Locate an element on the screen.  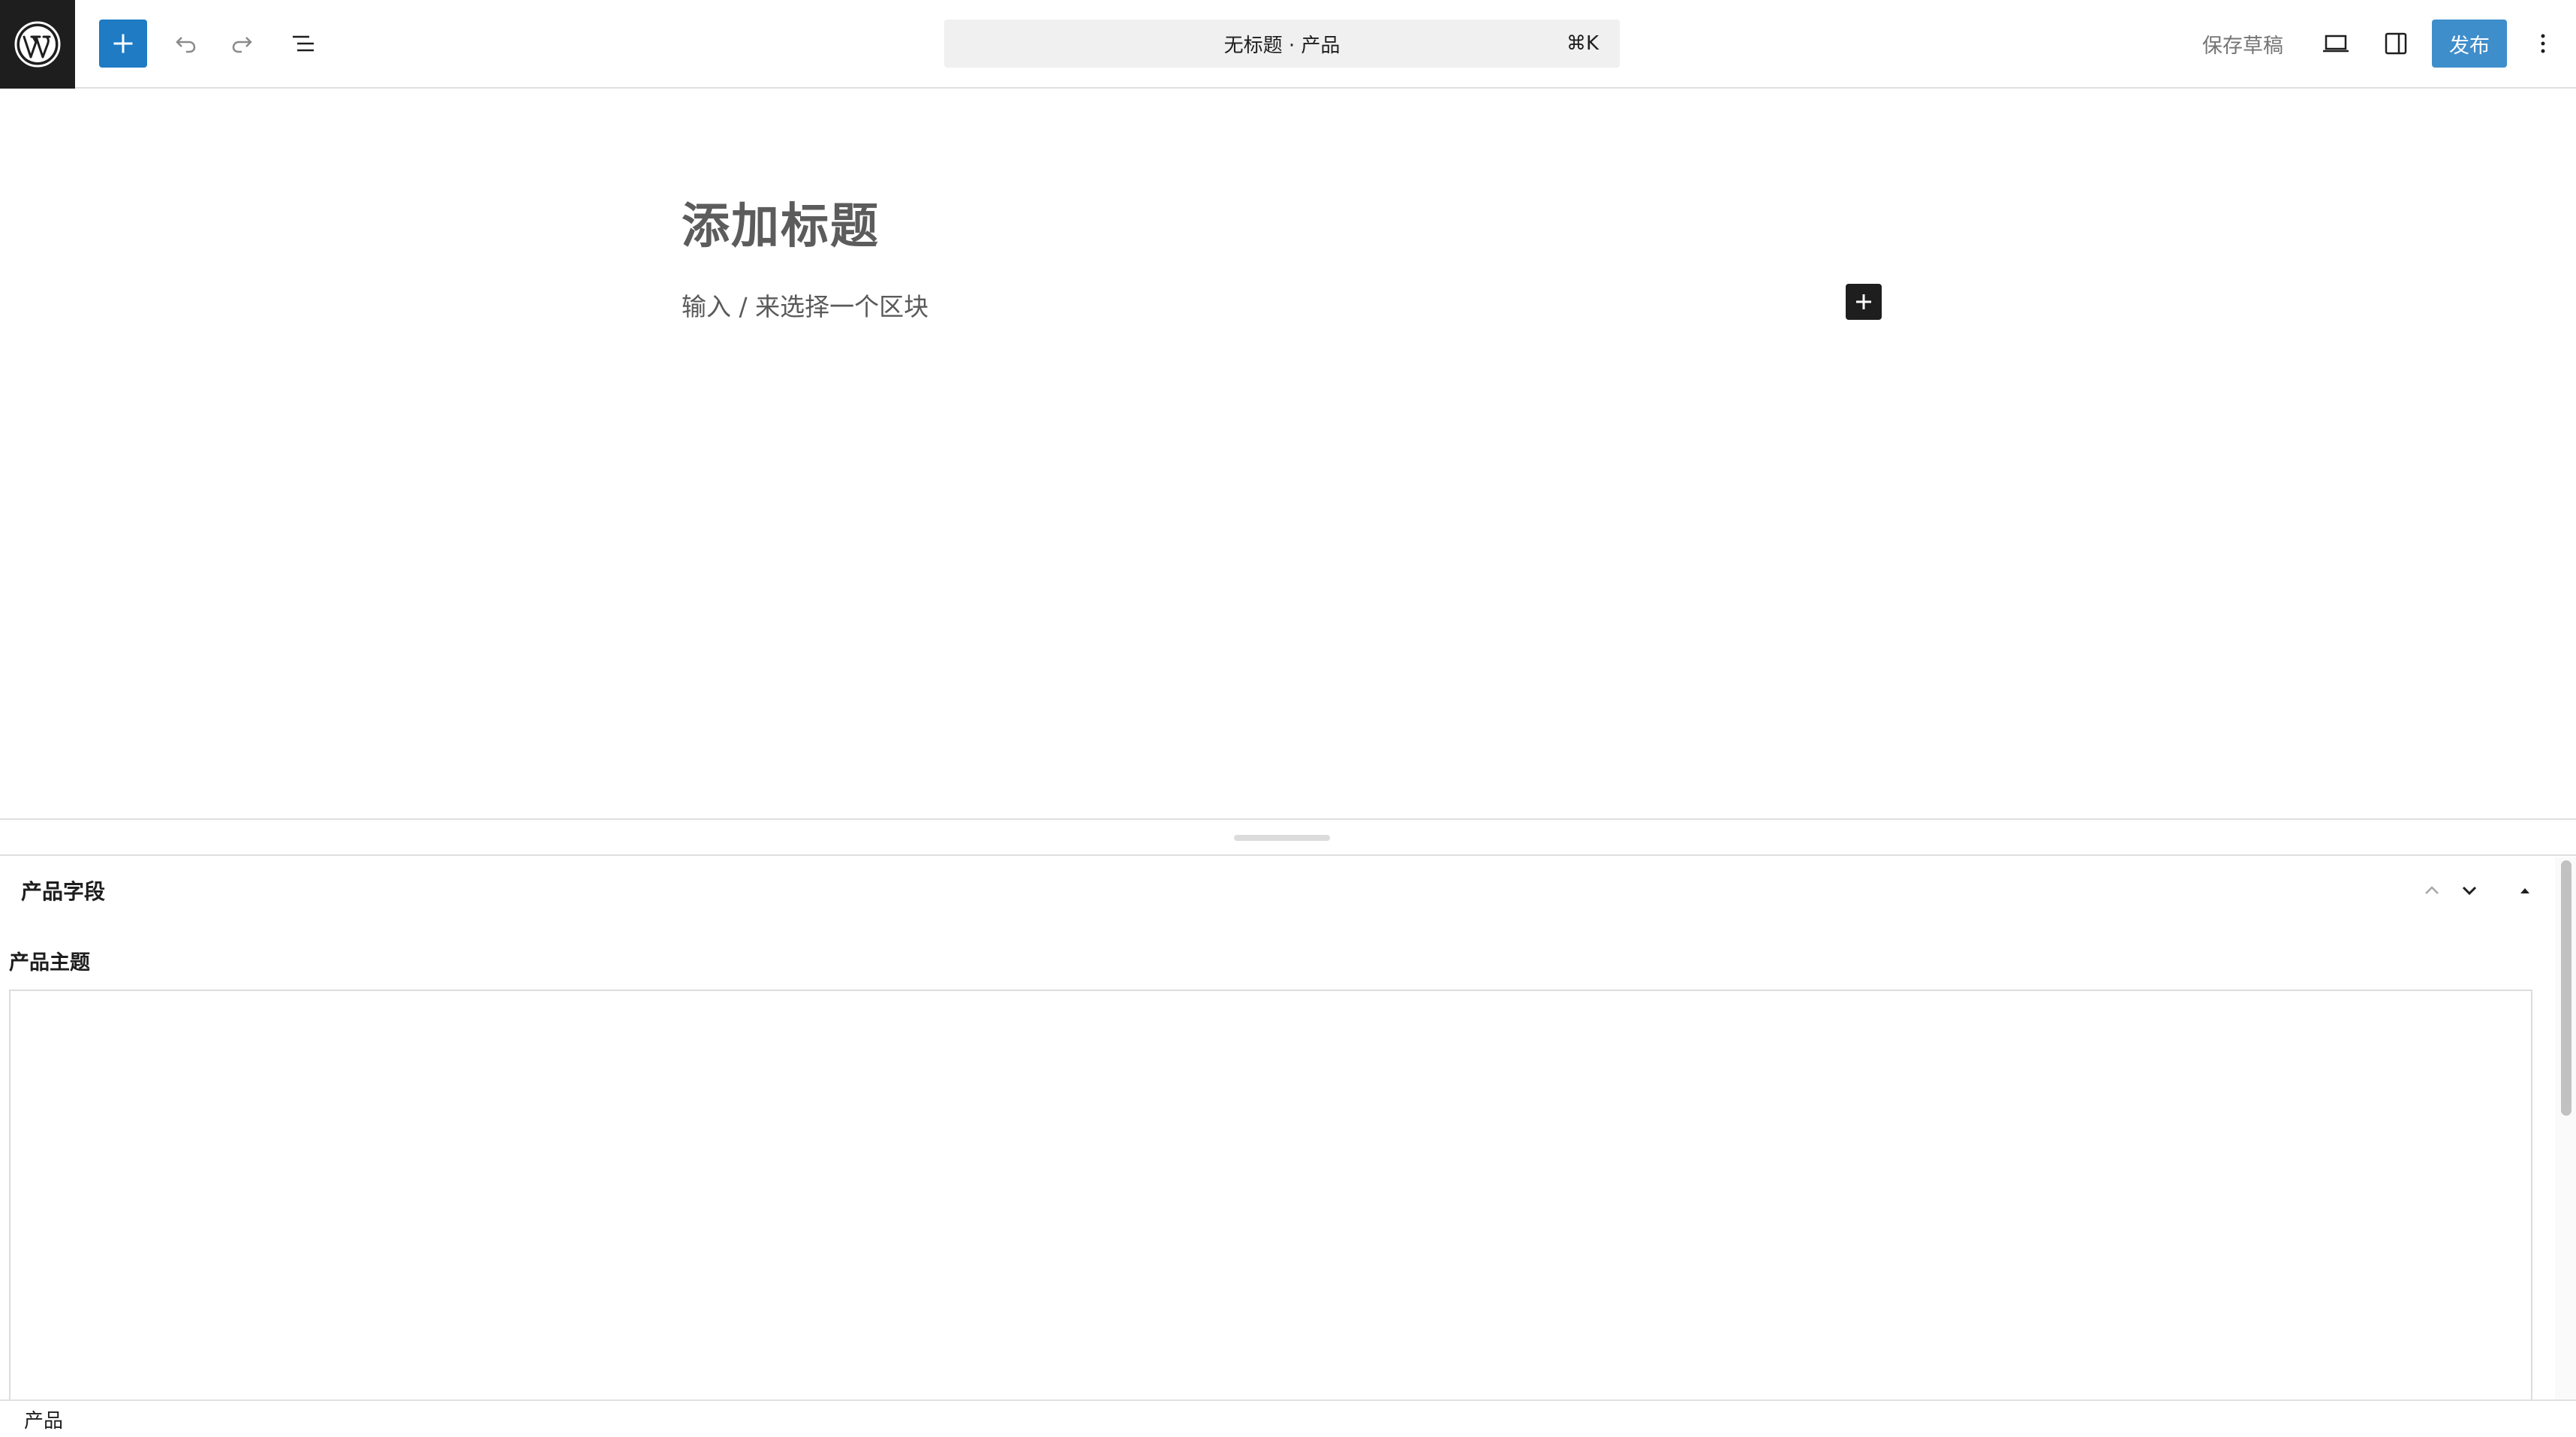
redo-button is located at coordinates (243, 44).